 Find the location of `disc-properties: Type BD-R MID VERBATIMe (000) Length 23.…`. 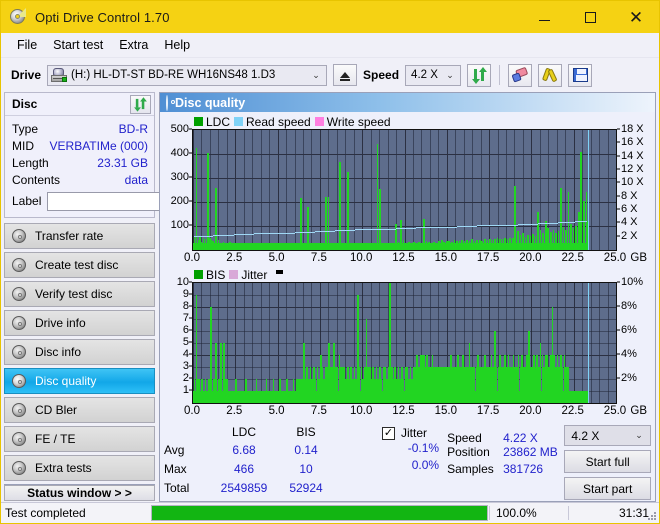

disc-properties: Type BD-R MID VERBATIMe (000) Length 23.… is located at coordinates (128, 166).